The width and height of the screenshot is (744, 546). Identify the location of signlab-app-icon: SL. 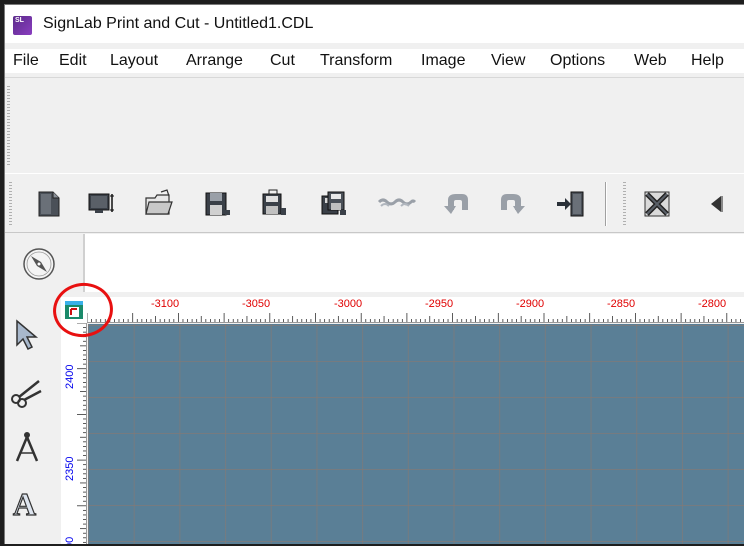
(22, 25).